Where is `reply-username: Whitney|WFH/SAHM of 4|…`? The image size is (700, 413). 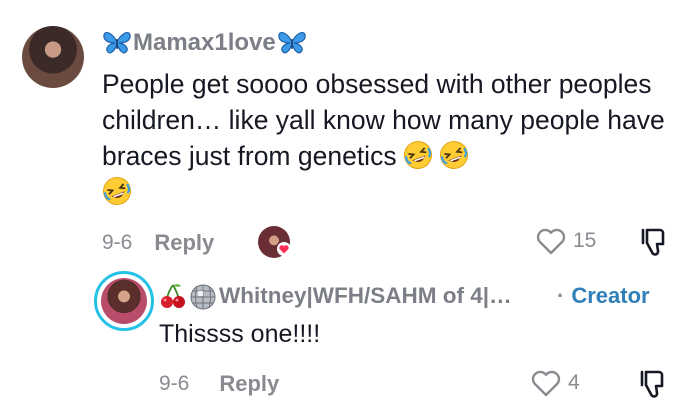
reply-username: Whitney|WFH/SAHM of 4|… is located at coordinates (335, 296).